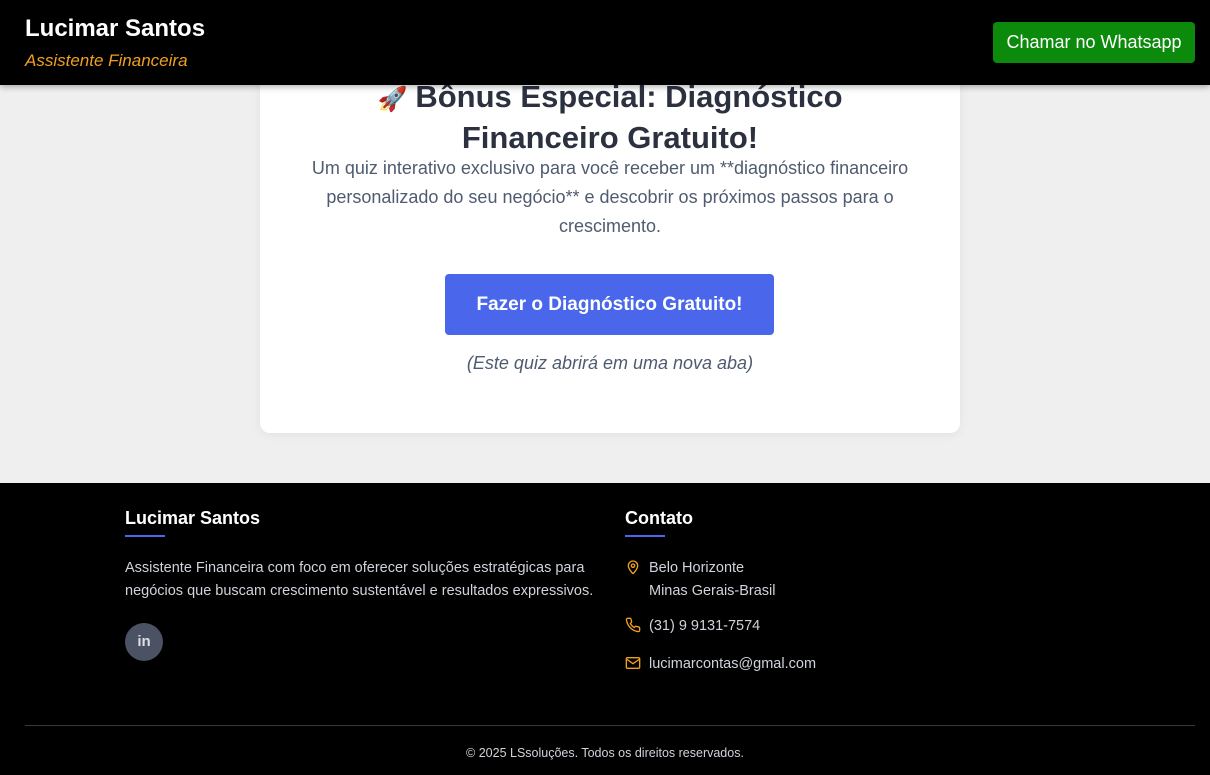  I want to click on mail-icon, so click(633, 663).